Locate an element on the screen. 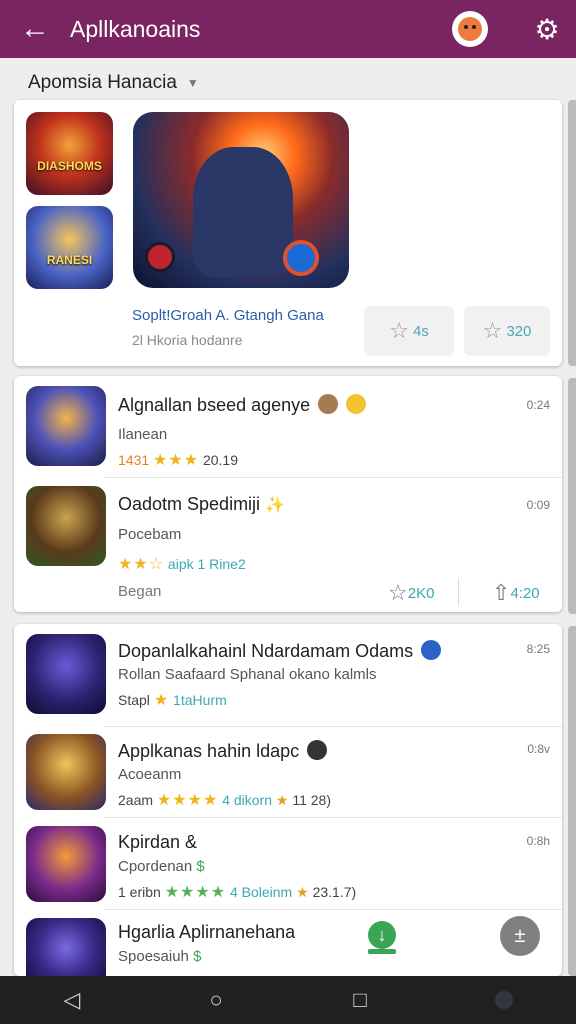  hero-figure is located at coordinates (243, 212).